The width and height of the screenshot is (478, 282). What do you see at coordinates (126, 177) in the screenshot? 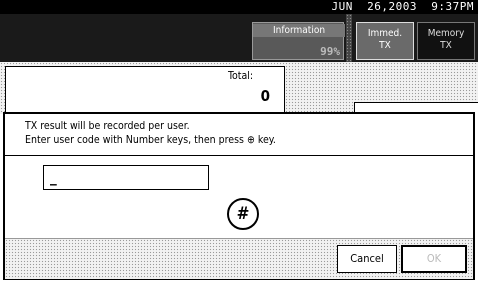
I see `user-code-field: _` at bounding box center [126, 177].